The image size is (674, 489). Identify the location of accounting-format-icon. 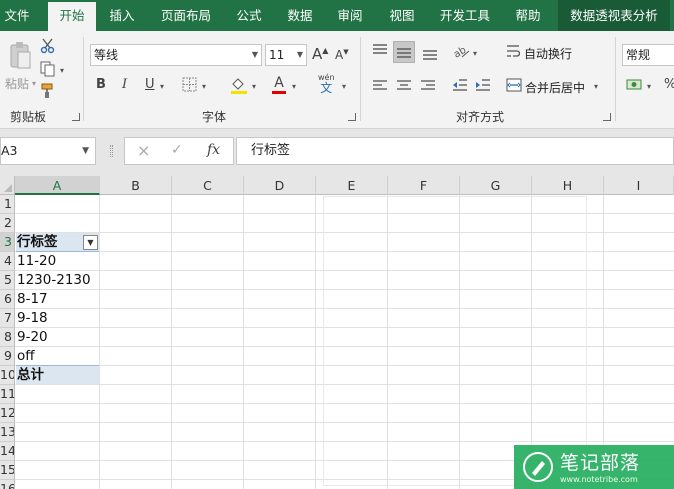
(635, 85).